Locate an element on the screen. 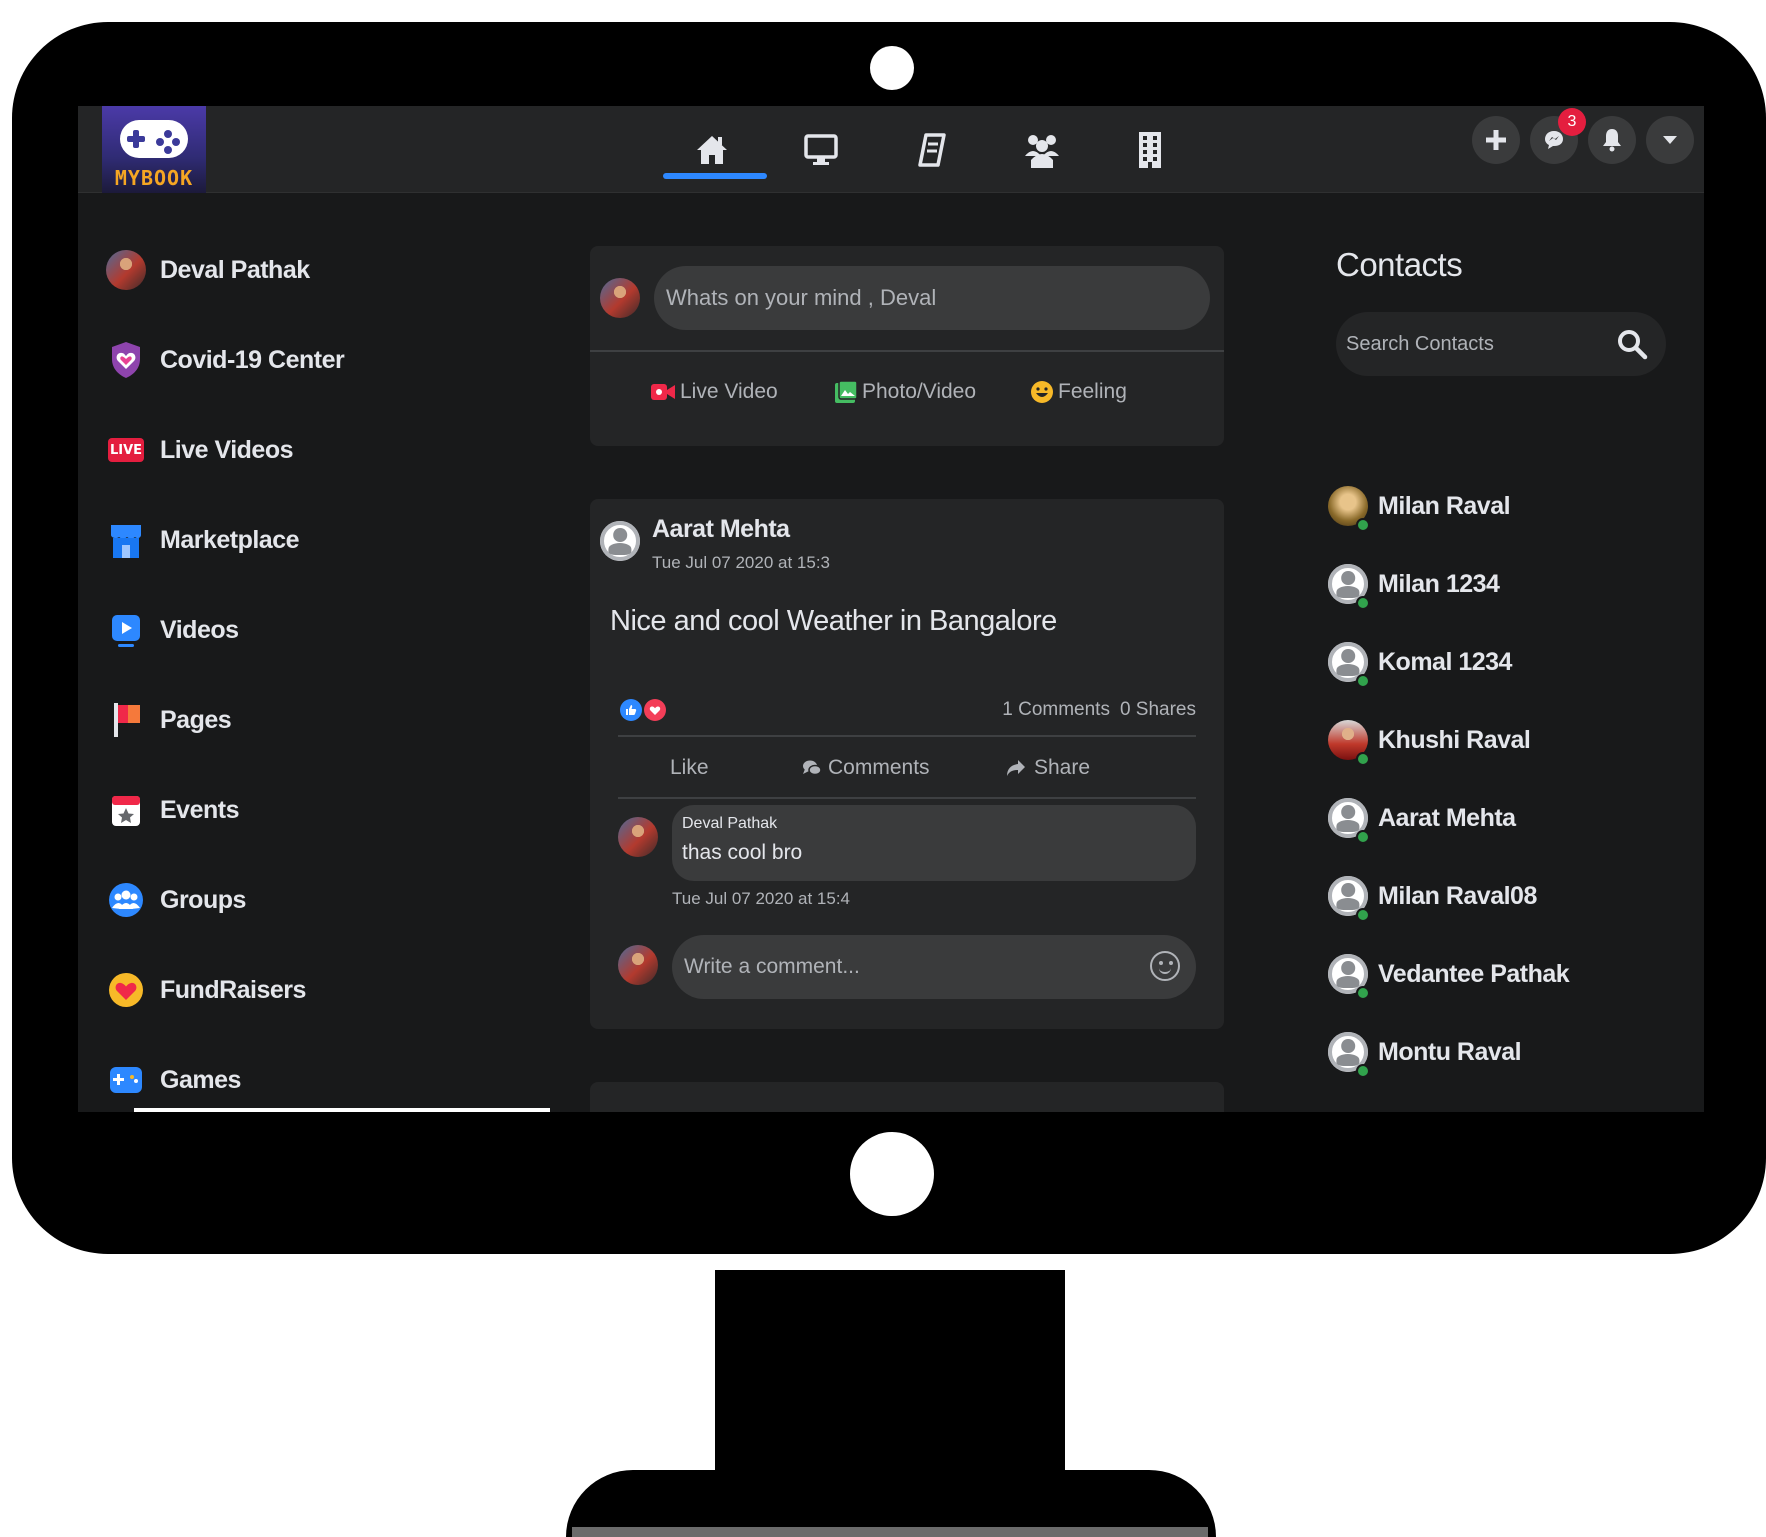 The height and width of the screenshot is (1537, 1766). contact-name: Khushi Raval is located at coordinates (1454, 739).